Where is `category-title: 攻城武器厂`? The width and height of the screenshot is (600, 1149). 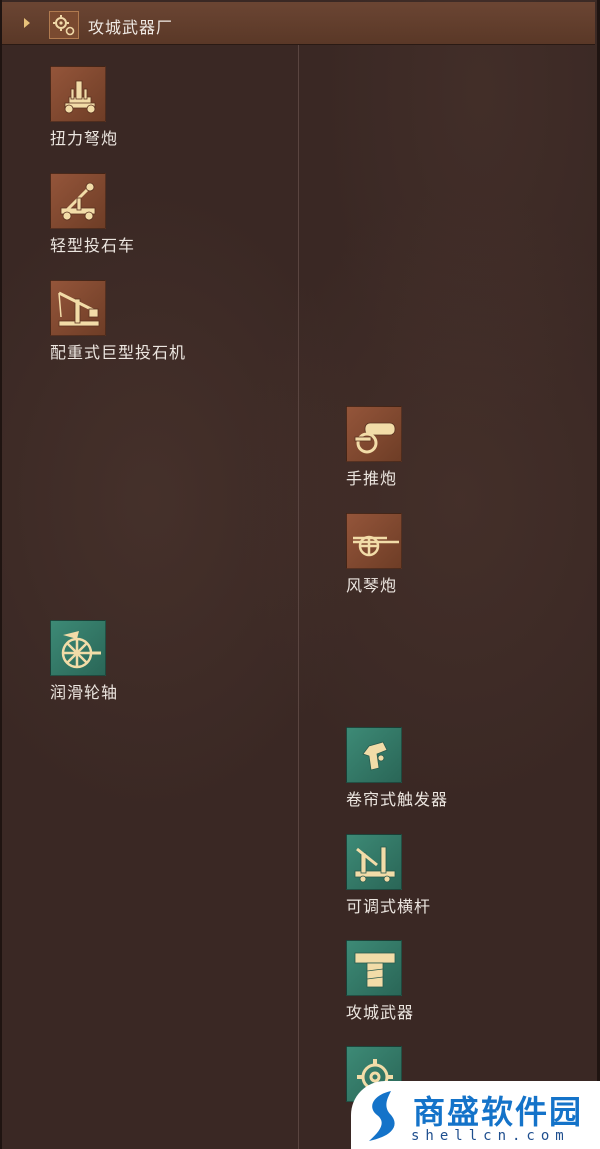
category-title: 攻城武器厂 is located at coordinates (131, 27).